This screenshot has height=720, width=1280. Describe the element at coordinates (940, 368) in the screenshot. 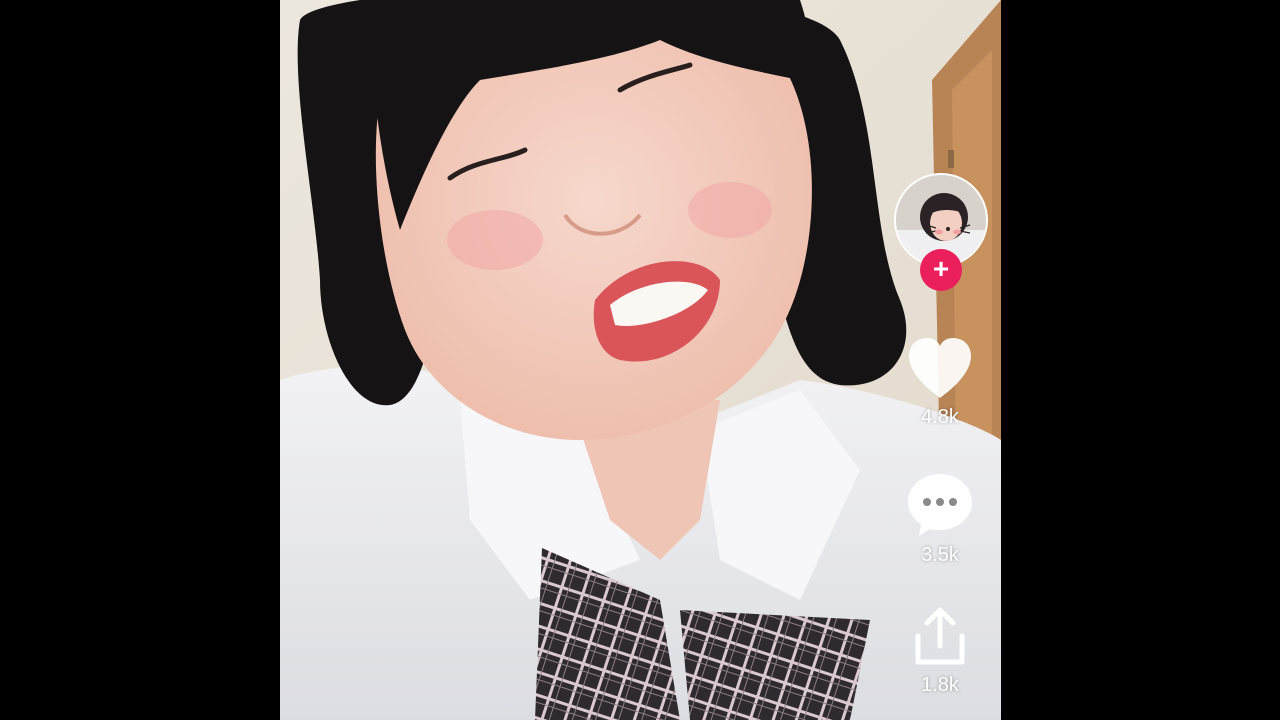

I see `heart-icon` at that location.